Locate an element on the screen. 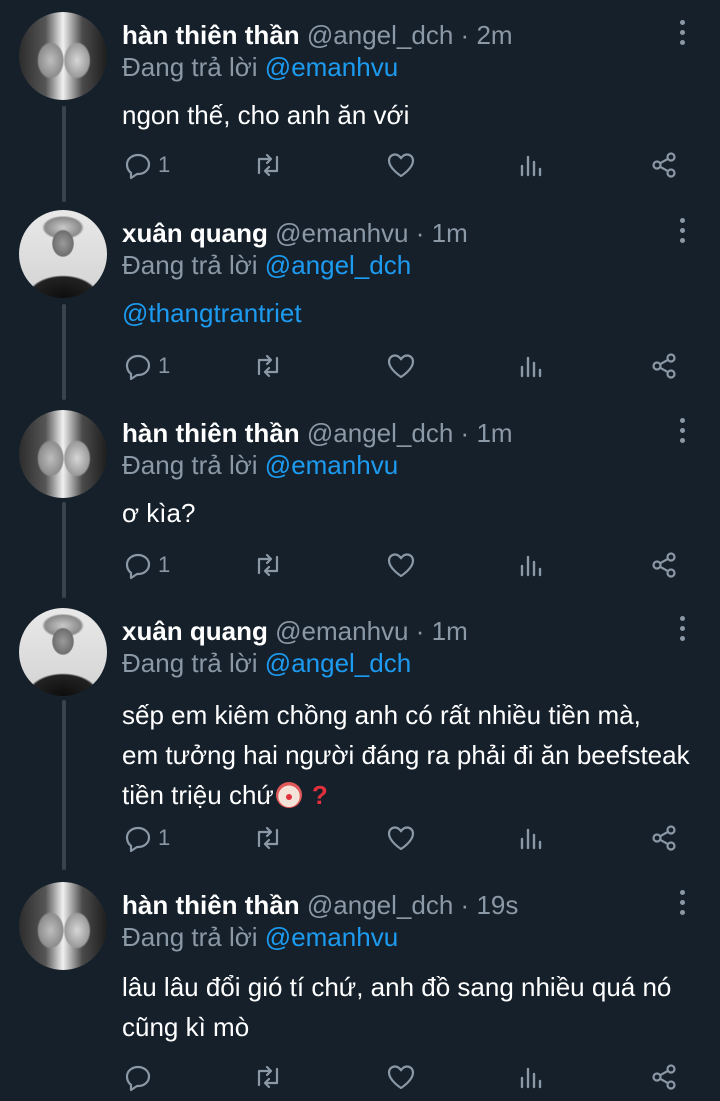 Image resolution: width=720 pixels, height=1101 pixels. tweet-header: xuân quang @emanhvu · 1m is located at coordinates (295, 233).